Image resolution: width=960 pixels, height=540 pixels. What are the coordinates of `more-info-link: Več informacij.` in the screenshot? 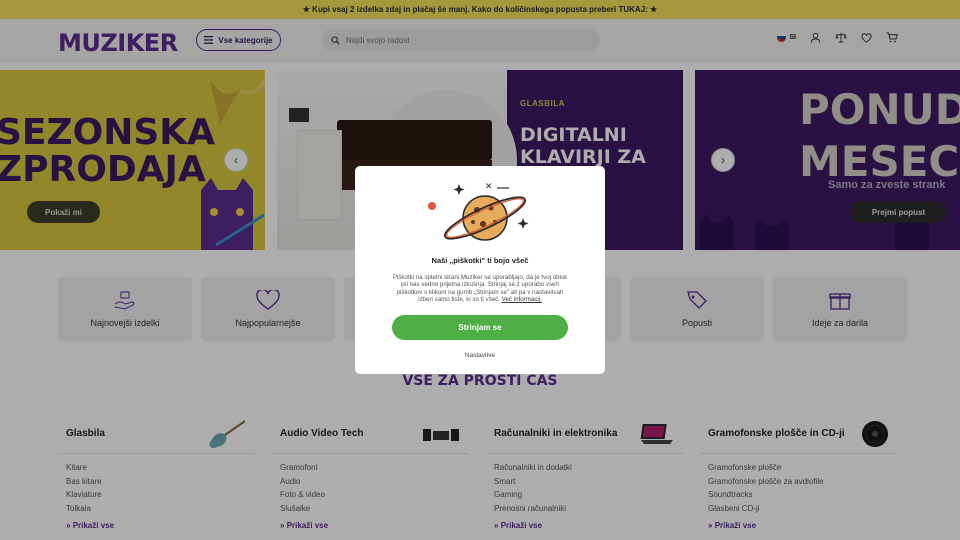 It's located at (522, 299).